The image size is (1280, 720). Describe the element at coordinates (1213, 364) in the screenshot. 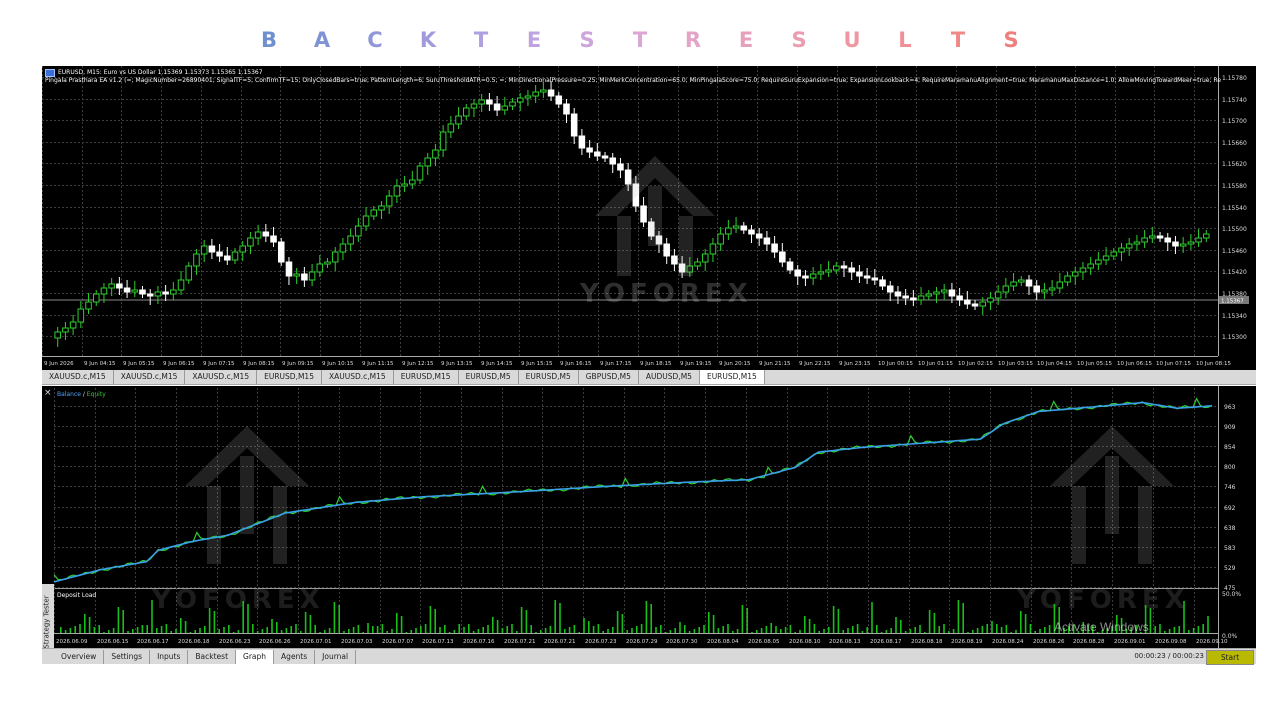

I see `time-tick-label: 10 Jun 08:15` at that location.